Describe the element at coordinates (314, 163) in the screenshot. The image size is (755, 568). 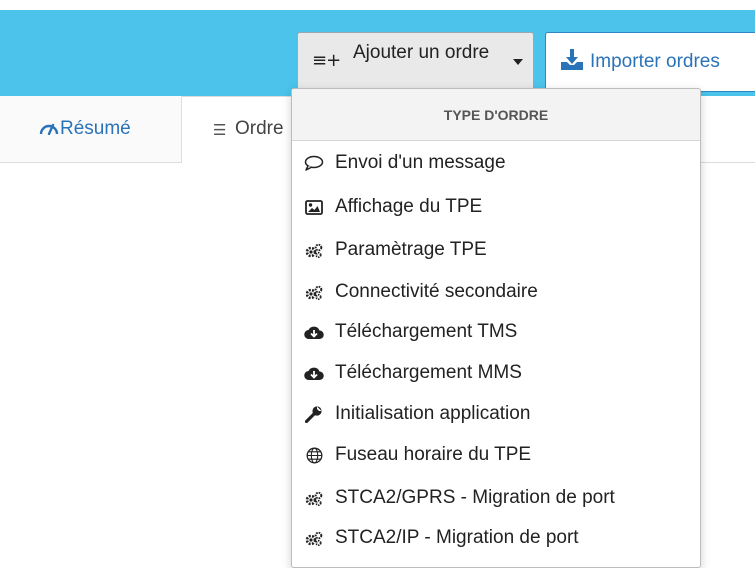
I see `speech-bubble-icon` at that location.